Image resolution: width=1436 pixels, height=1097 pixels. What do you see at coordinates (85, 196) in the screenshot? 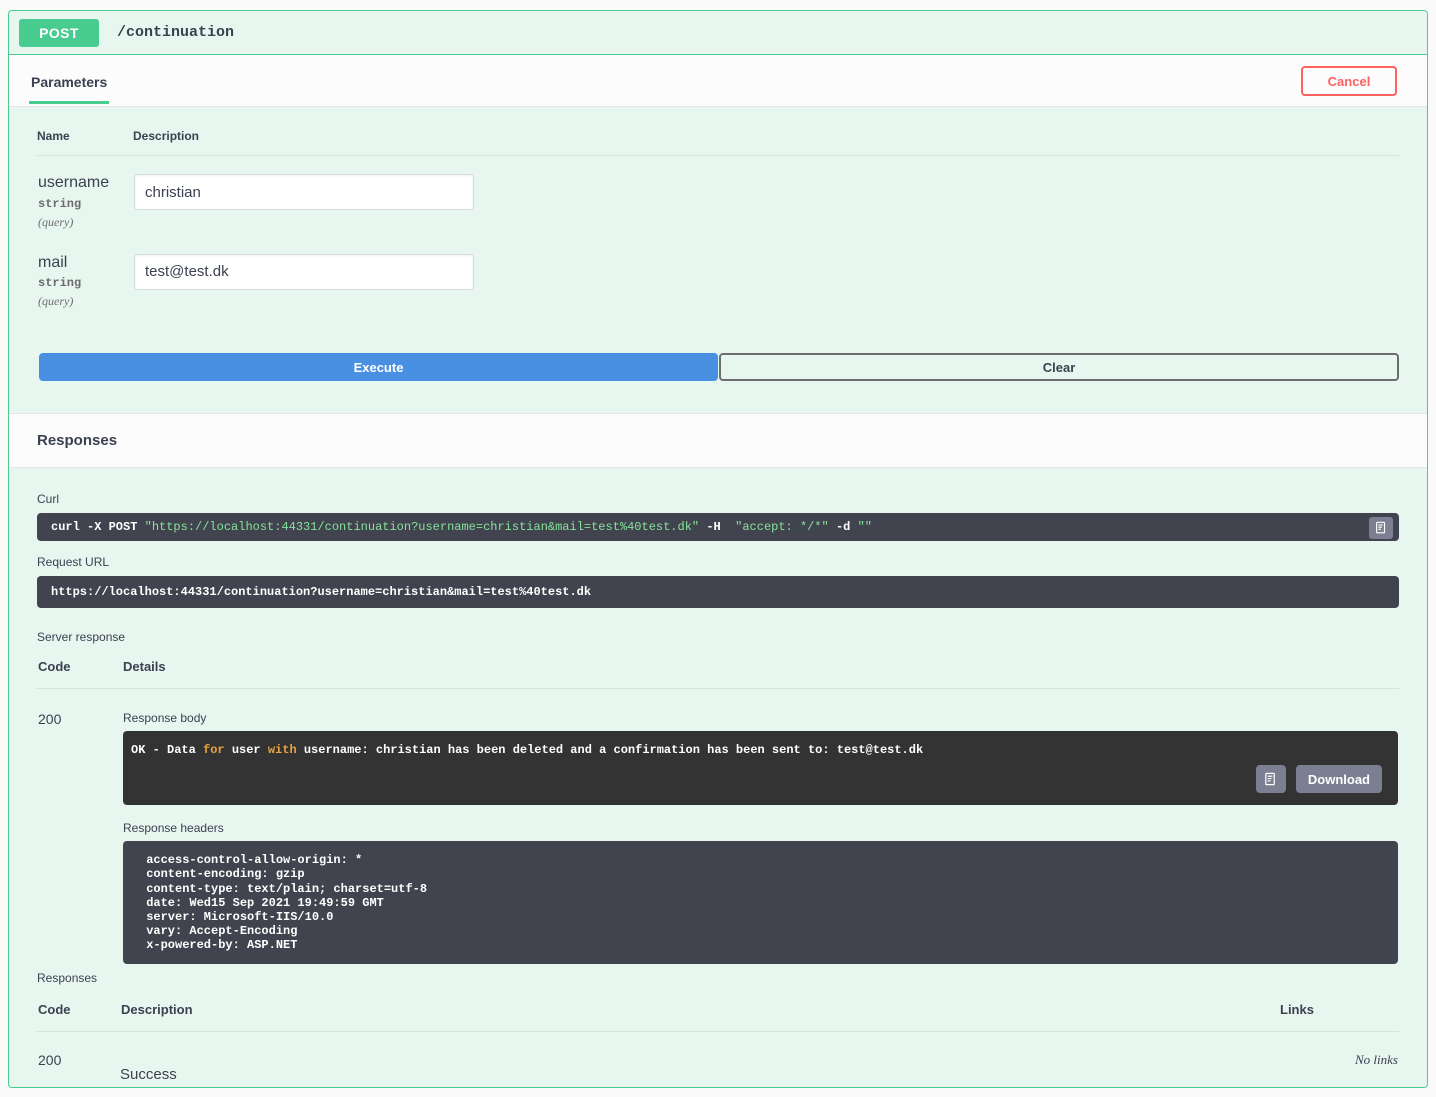
I see `parameter-meta-username: username string (query)` at bounding box center [85, 196].